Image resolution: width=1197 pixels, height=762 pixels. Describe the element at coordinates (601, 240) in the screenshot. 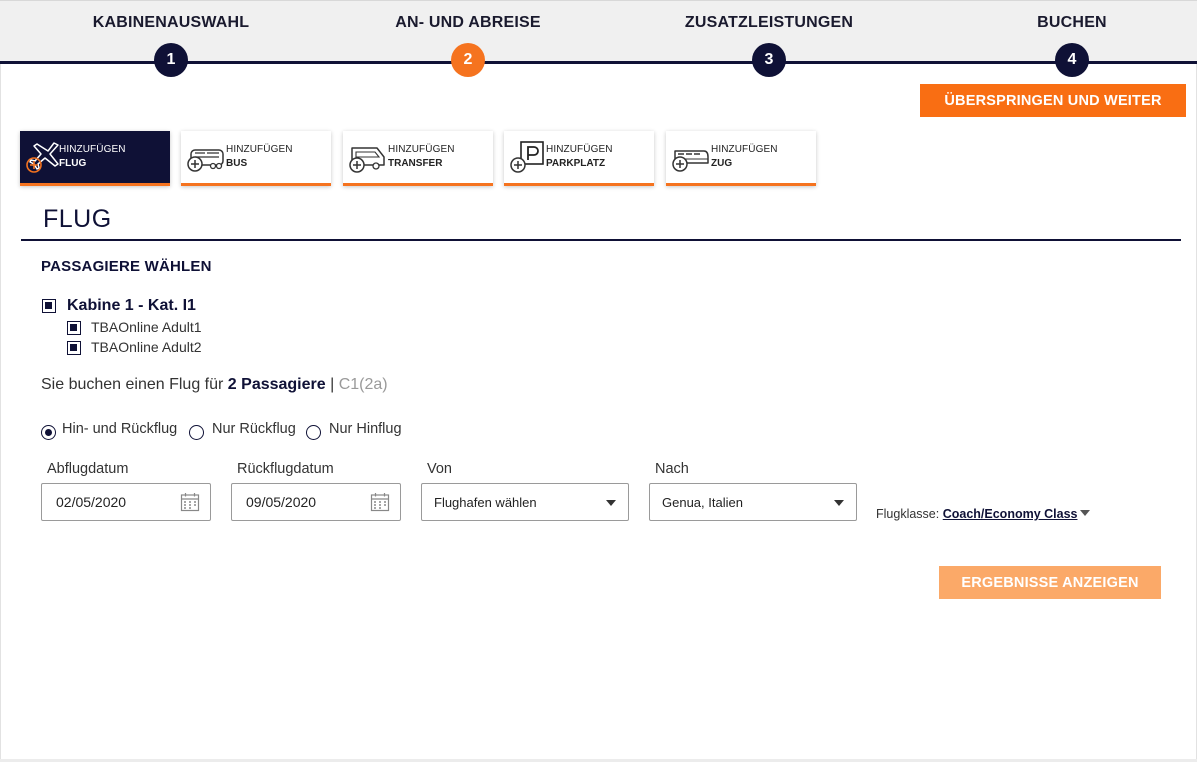

I see `section-divider` at that location.